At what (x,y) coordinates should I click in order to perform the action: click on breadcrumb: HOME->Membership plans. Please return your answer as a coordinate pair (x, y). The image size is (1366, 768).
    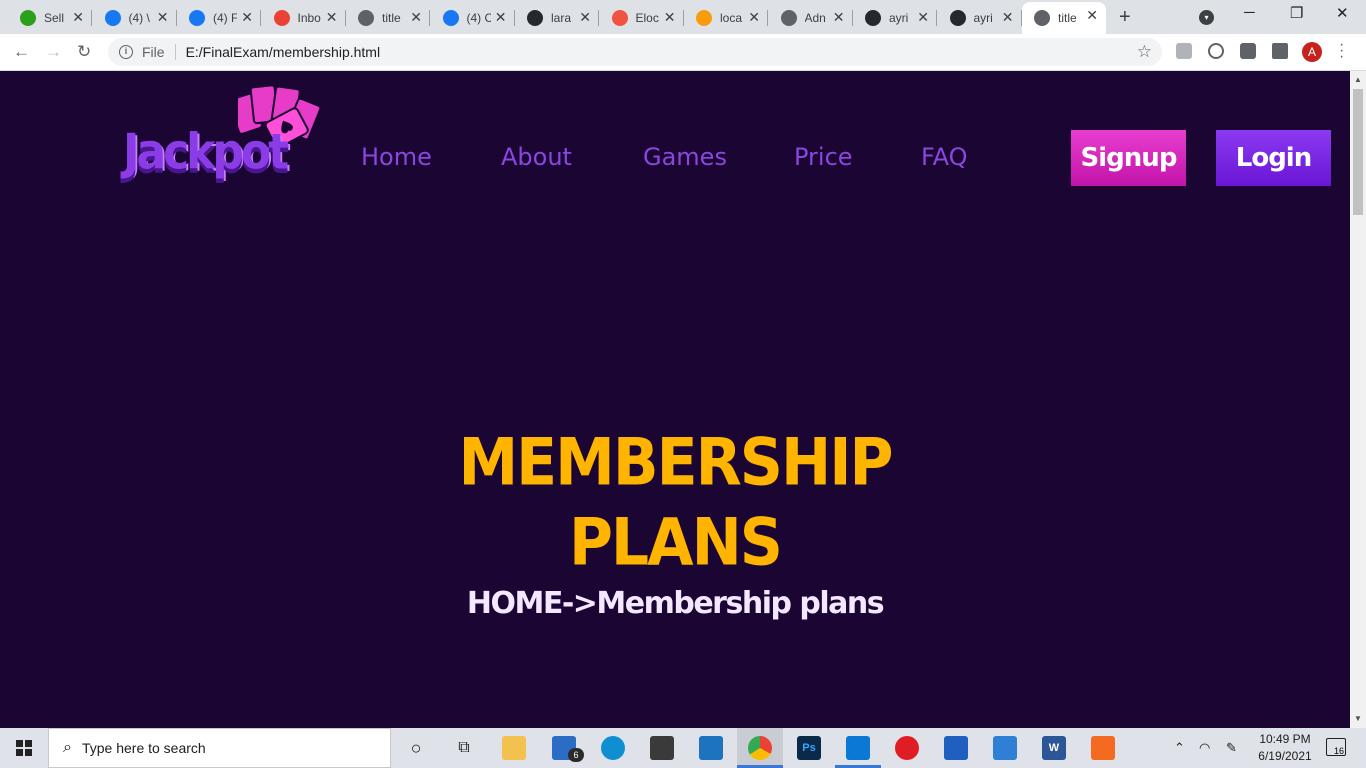
    Looking at the image, I should click on (675, 603).